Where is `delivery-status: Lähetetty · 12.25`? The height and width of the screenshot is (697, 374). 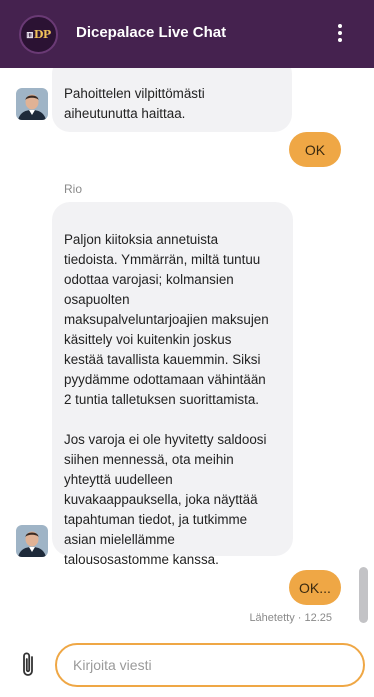 delivery-status: Lähetetty · 12.25 is located at coordinates (290, 618).